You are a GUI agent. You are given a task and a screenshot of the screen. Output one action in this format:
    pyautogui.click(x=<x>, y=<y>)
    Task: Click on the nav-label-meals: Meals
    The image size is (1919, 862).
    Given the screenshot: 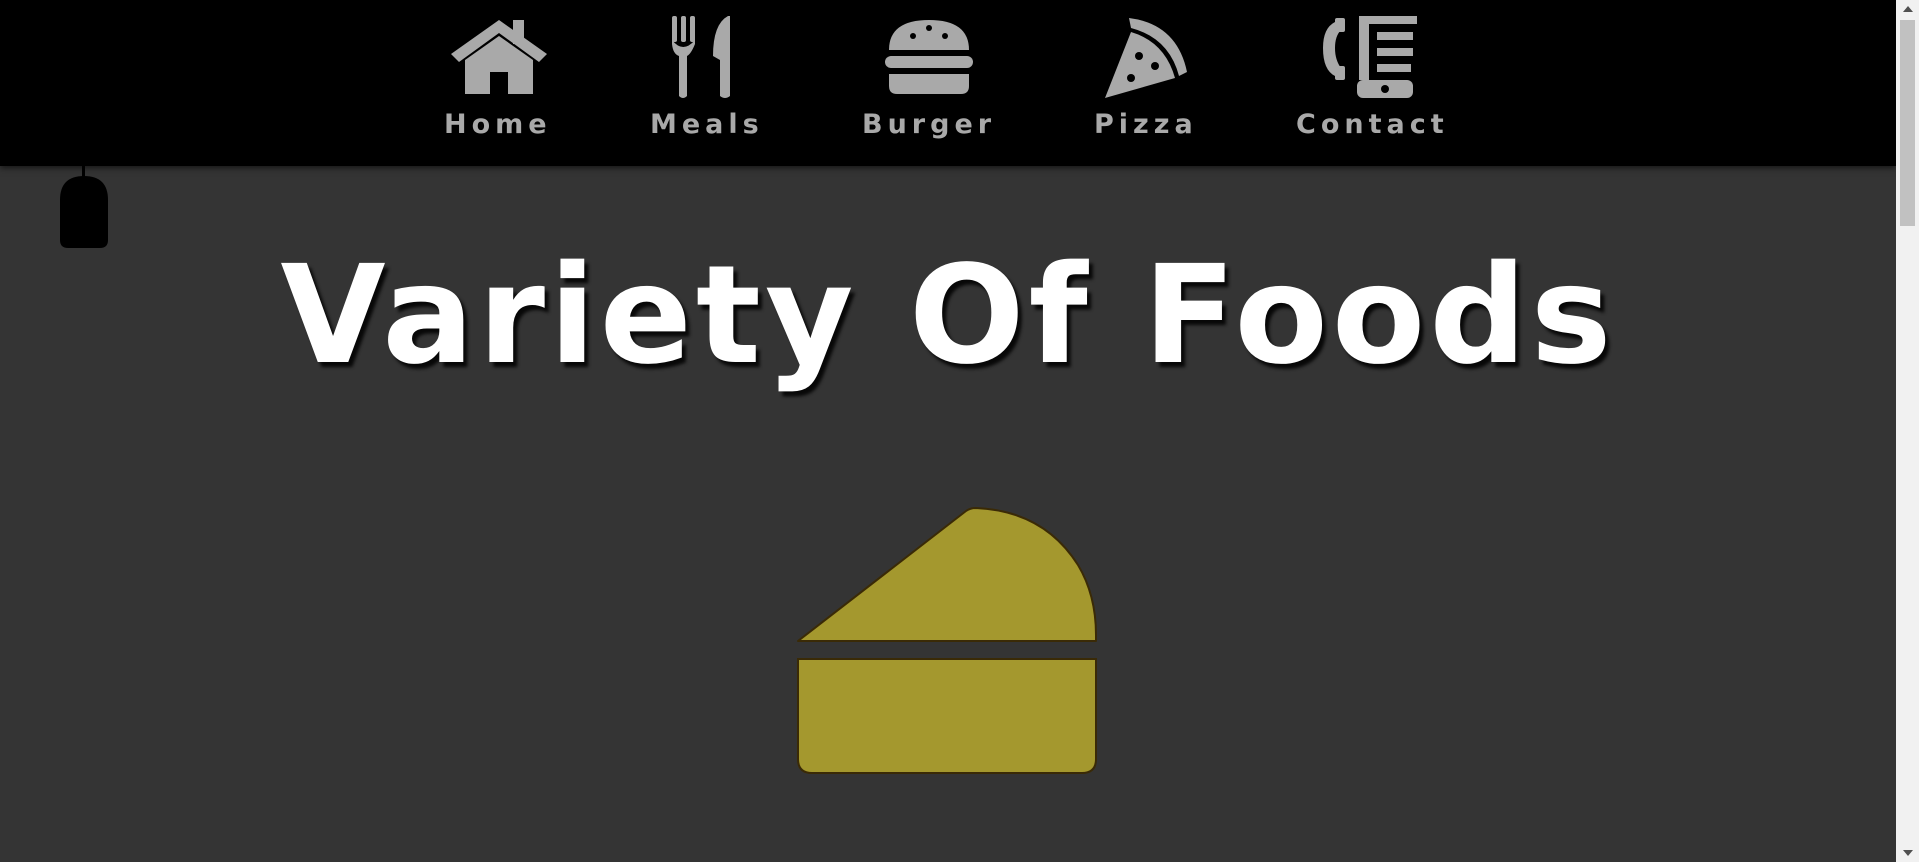 What is the action you would take?
    pyautogui.click(x=707, y=124)
    